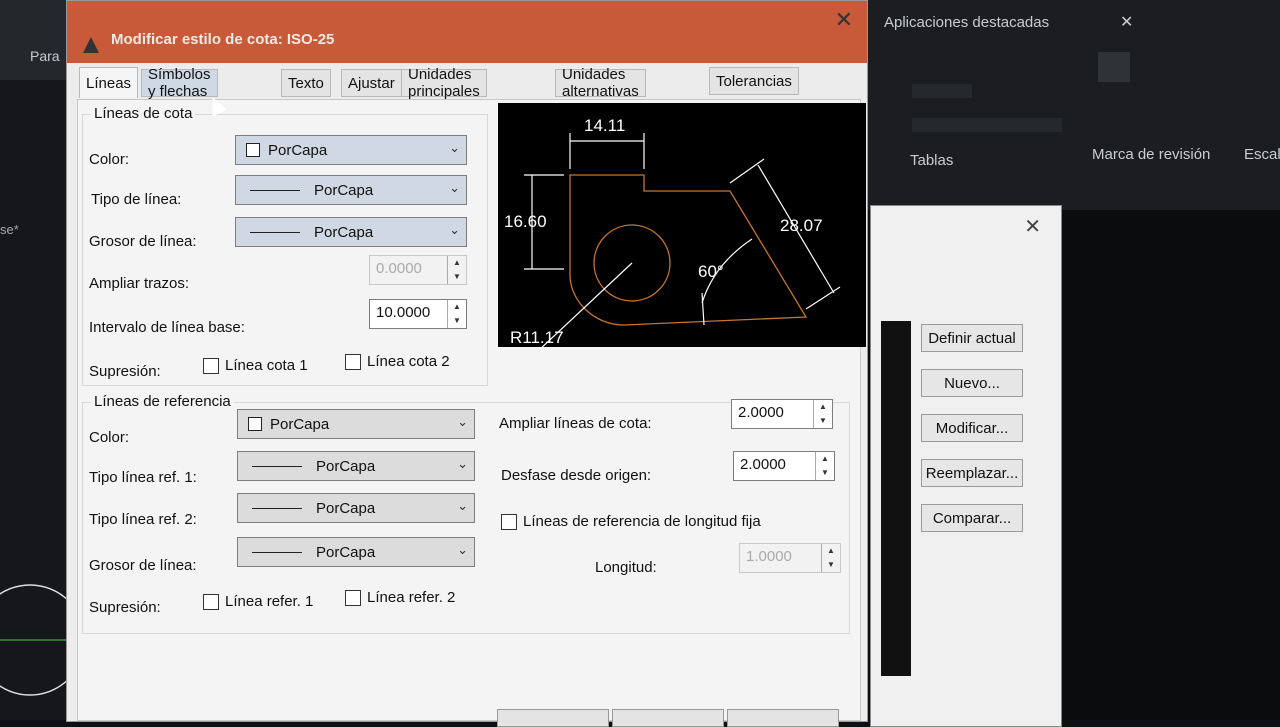  I want to click on baseline-spacing-label: Intervalo de línea base:, so click(167, 327).